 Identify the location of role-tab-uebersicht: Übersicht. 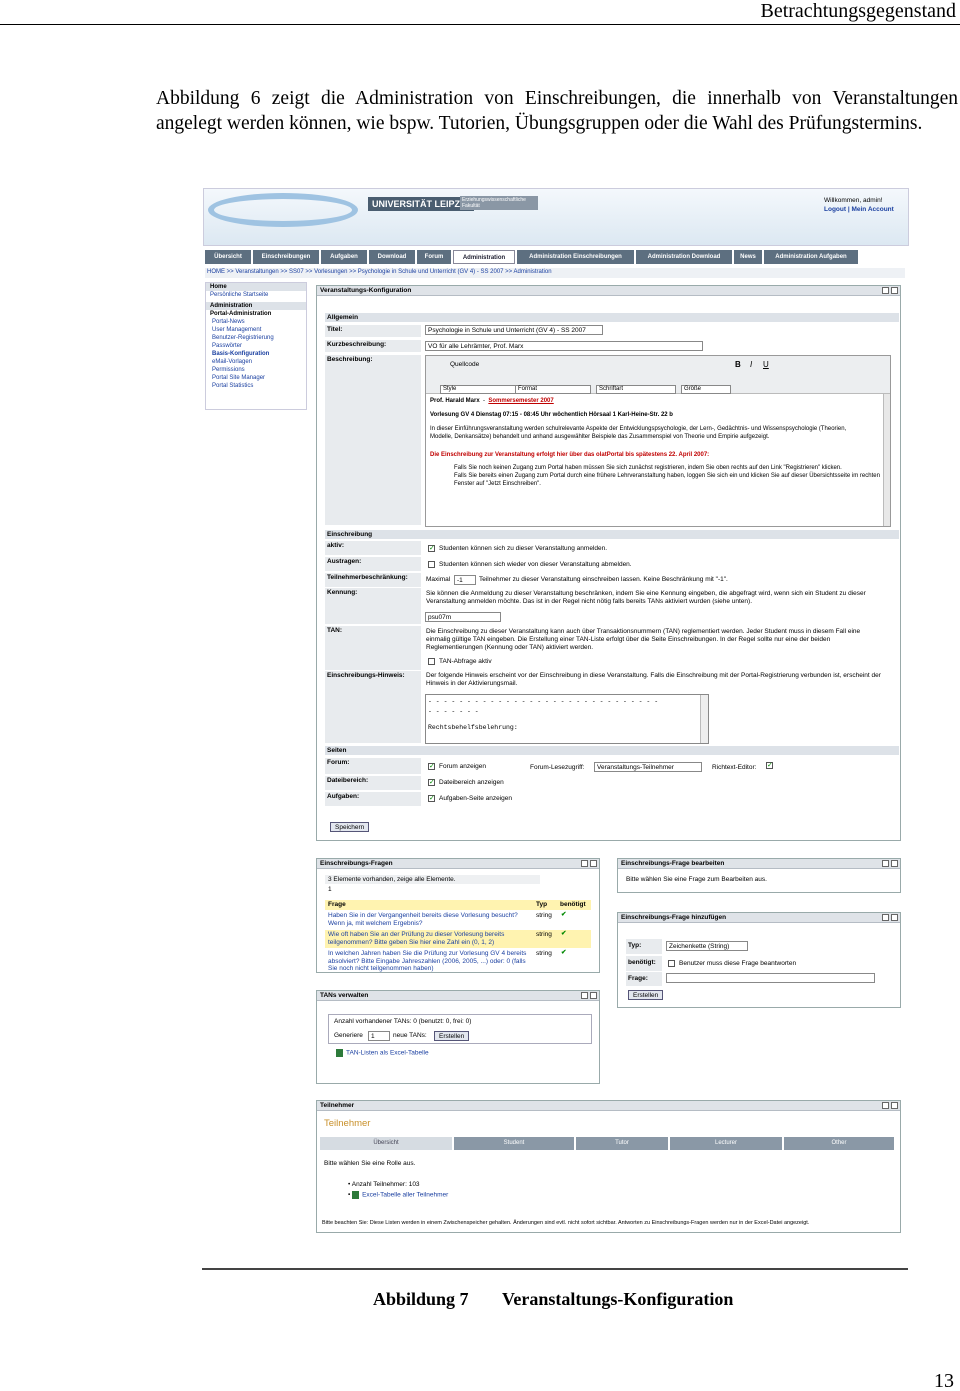
(386, 1143).